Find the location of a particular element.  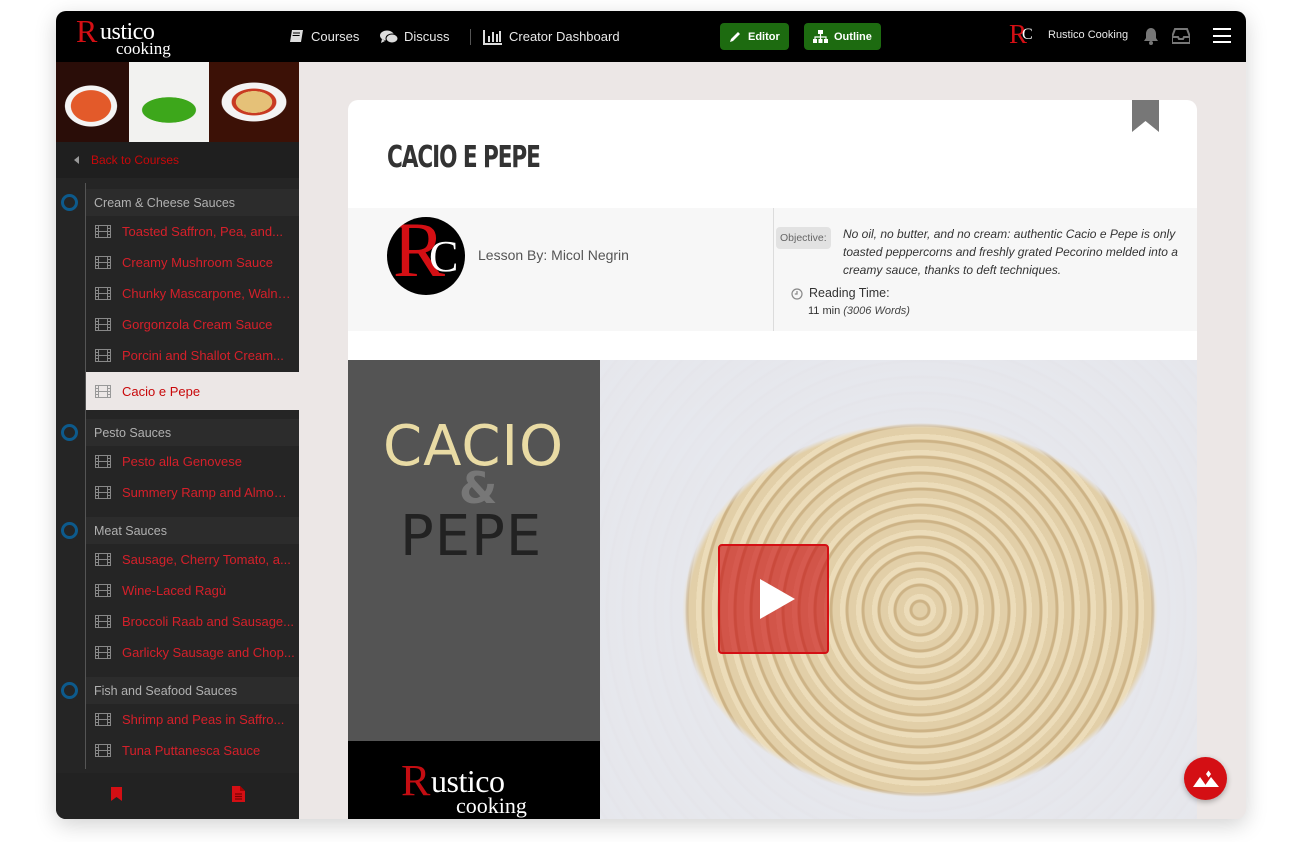

section-title: Pesto Sauces is located at coordinates (133, 432).